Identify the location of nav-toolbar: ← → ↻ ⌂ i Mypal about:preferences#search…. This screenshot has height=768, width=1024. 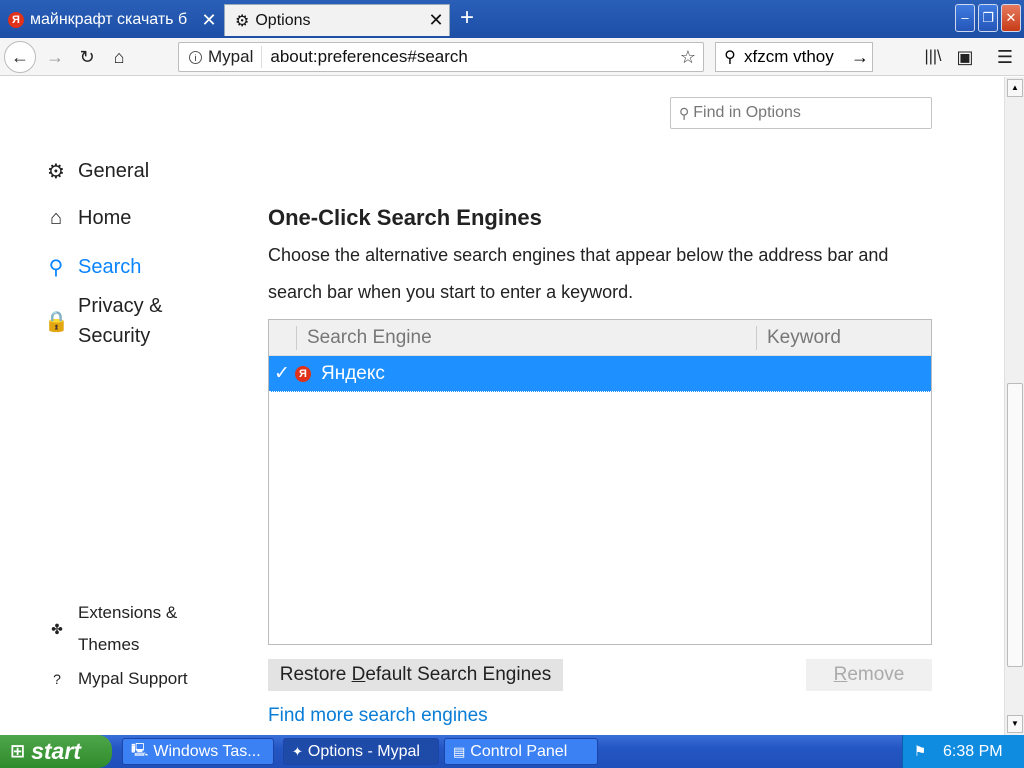
(512, 57).